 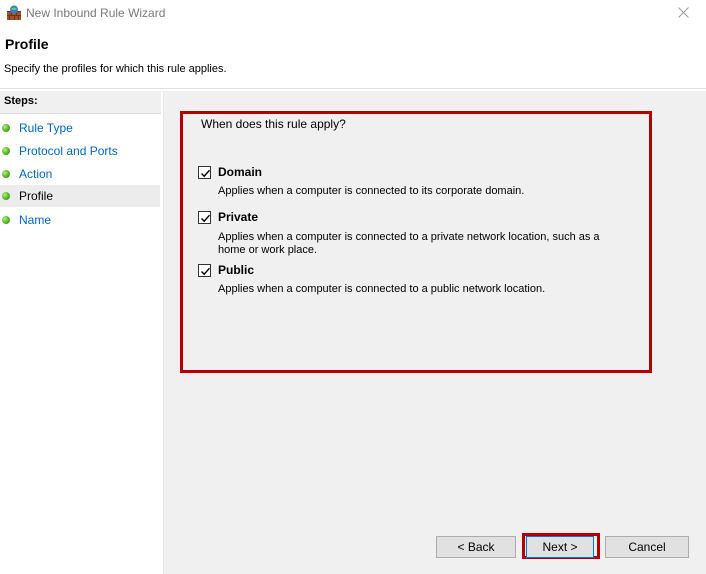 What do you see at coordinates (560, 547) in the screenshot?
I see `next-button: Next >` at bounding box center [560, 547].